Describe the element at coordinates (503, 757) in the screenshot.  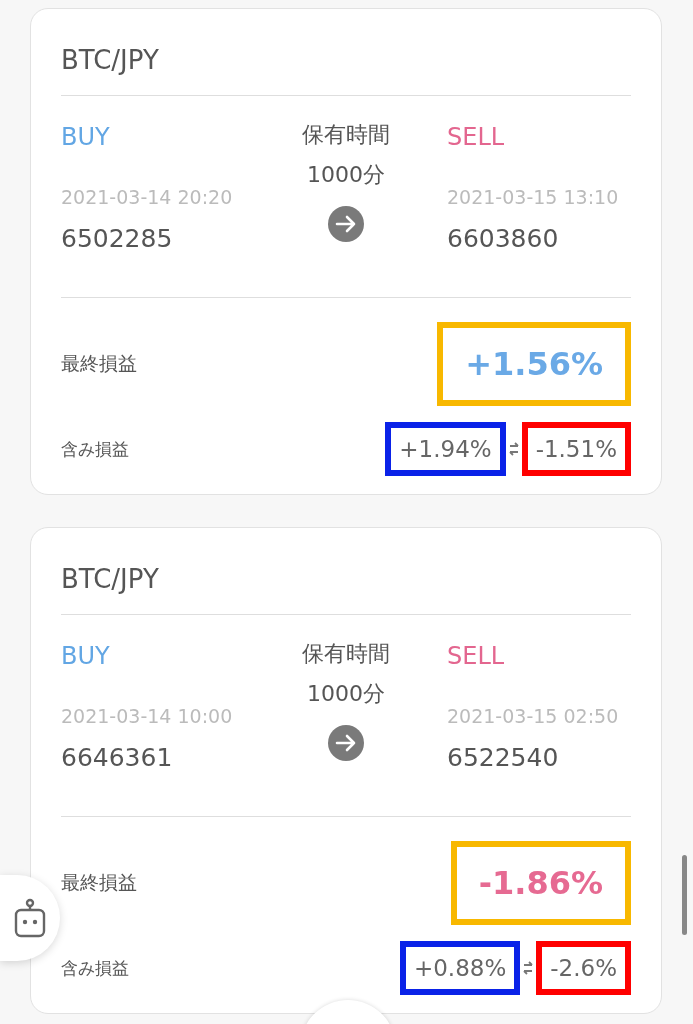
I see `sell-price: 6522540` at that location.